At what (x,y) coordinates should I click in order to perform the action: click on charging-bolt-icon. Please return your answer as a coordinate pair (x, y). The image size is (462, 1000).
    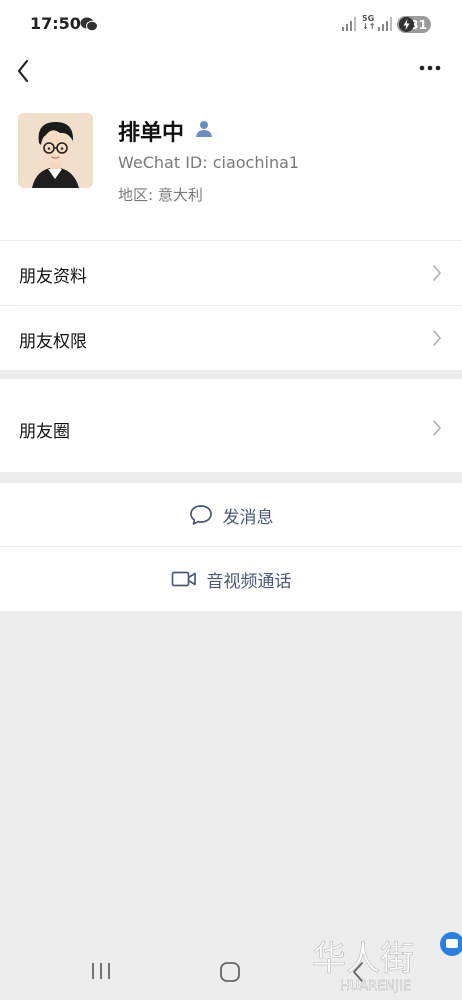
    Looking at the image, I should click on (406, 24).